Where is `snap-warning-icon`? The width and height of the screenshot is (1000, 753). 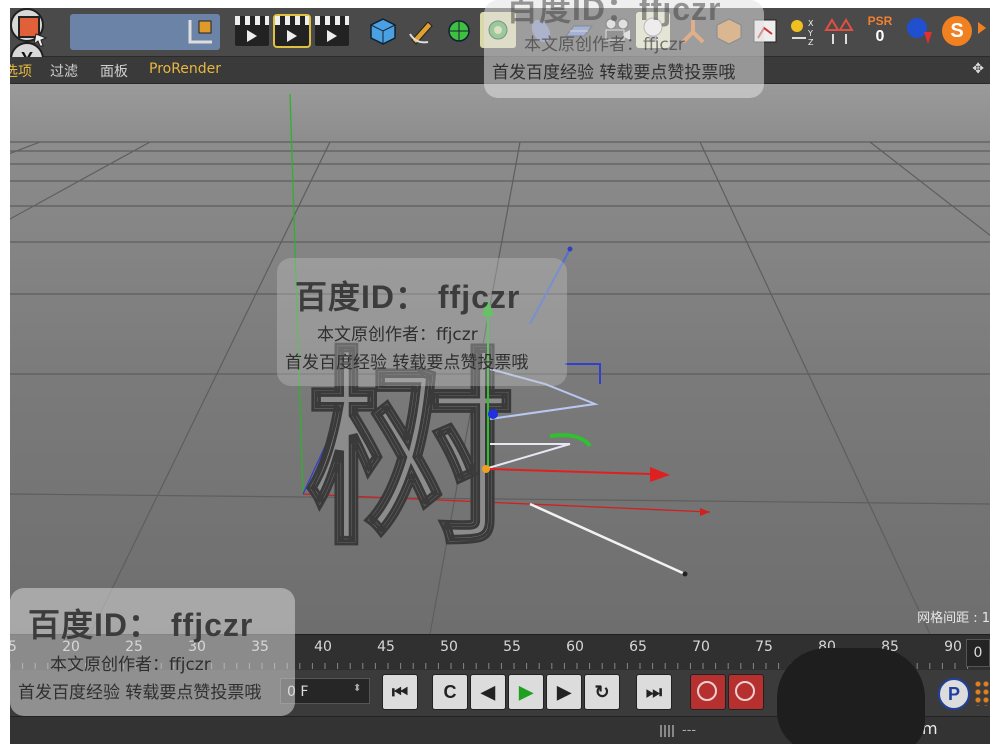 snap-warning-icon is located at coordinates (839, 31).